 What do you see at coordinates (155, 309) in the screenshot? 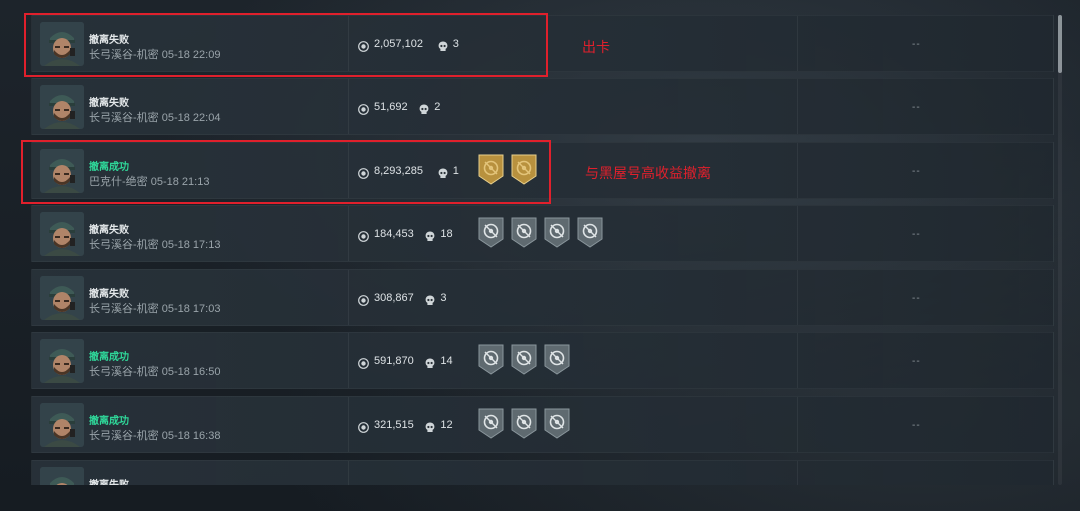
I see `map-and-time: 长弓溪谷-机密 05-18 17:03` at bounding box center [155, 309].